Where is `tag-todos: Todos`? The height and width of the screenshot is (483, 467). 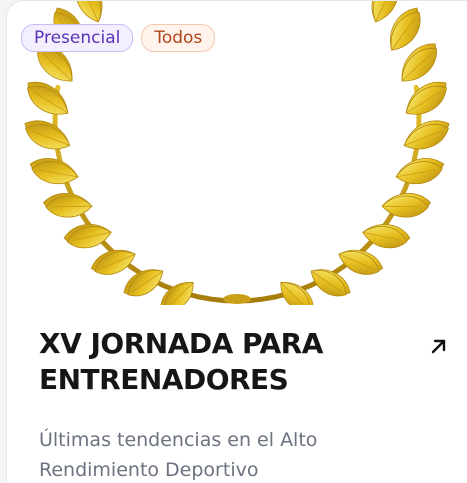
tag-todos: Todos is located at coordinates (178, 38).